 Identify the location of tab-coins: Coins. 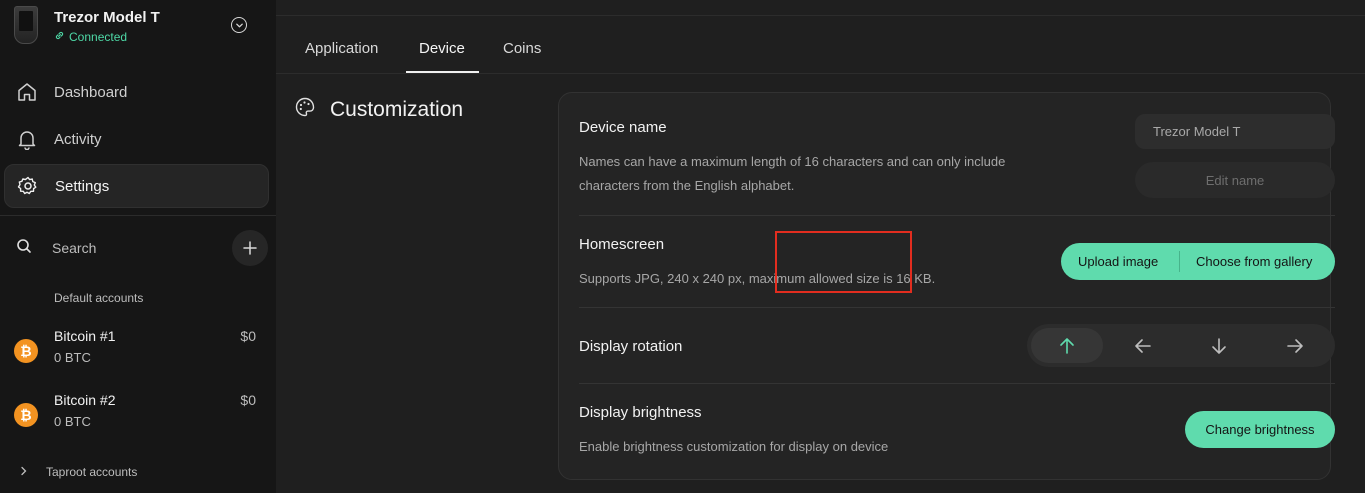
(522, 48).